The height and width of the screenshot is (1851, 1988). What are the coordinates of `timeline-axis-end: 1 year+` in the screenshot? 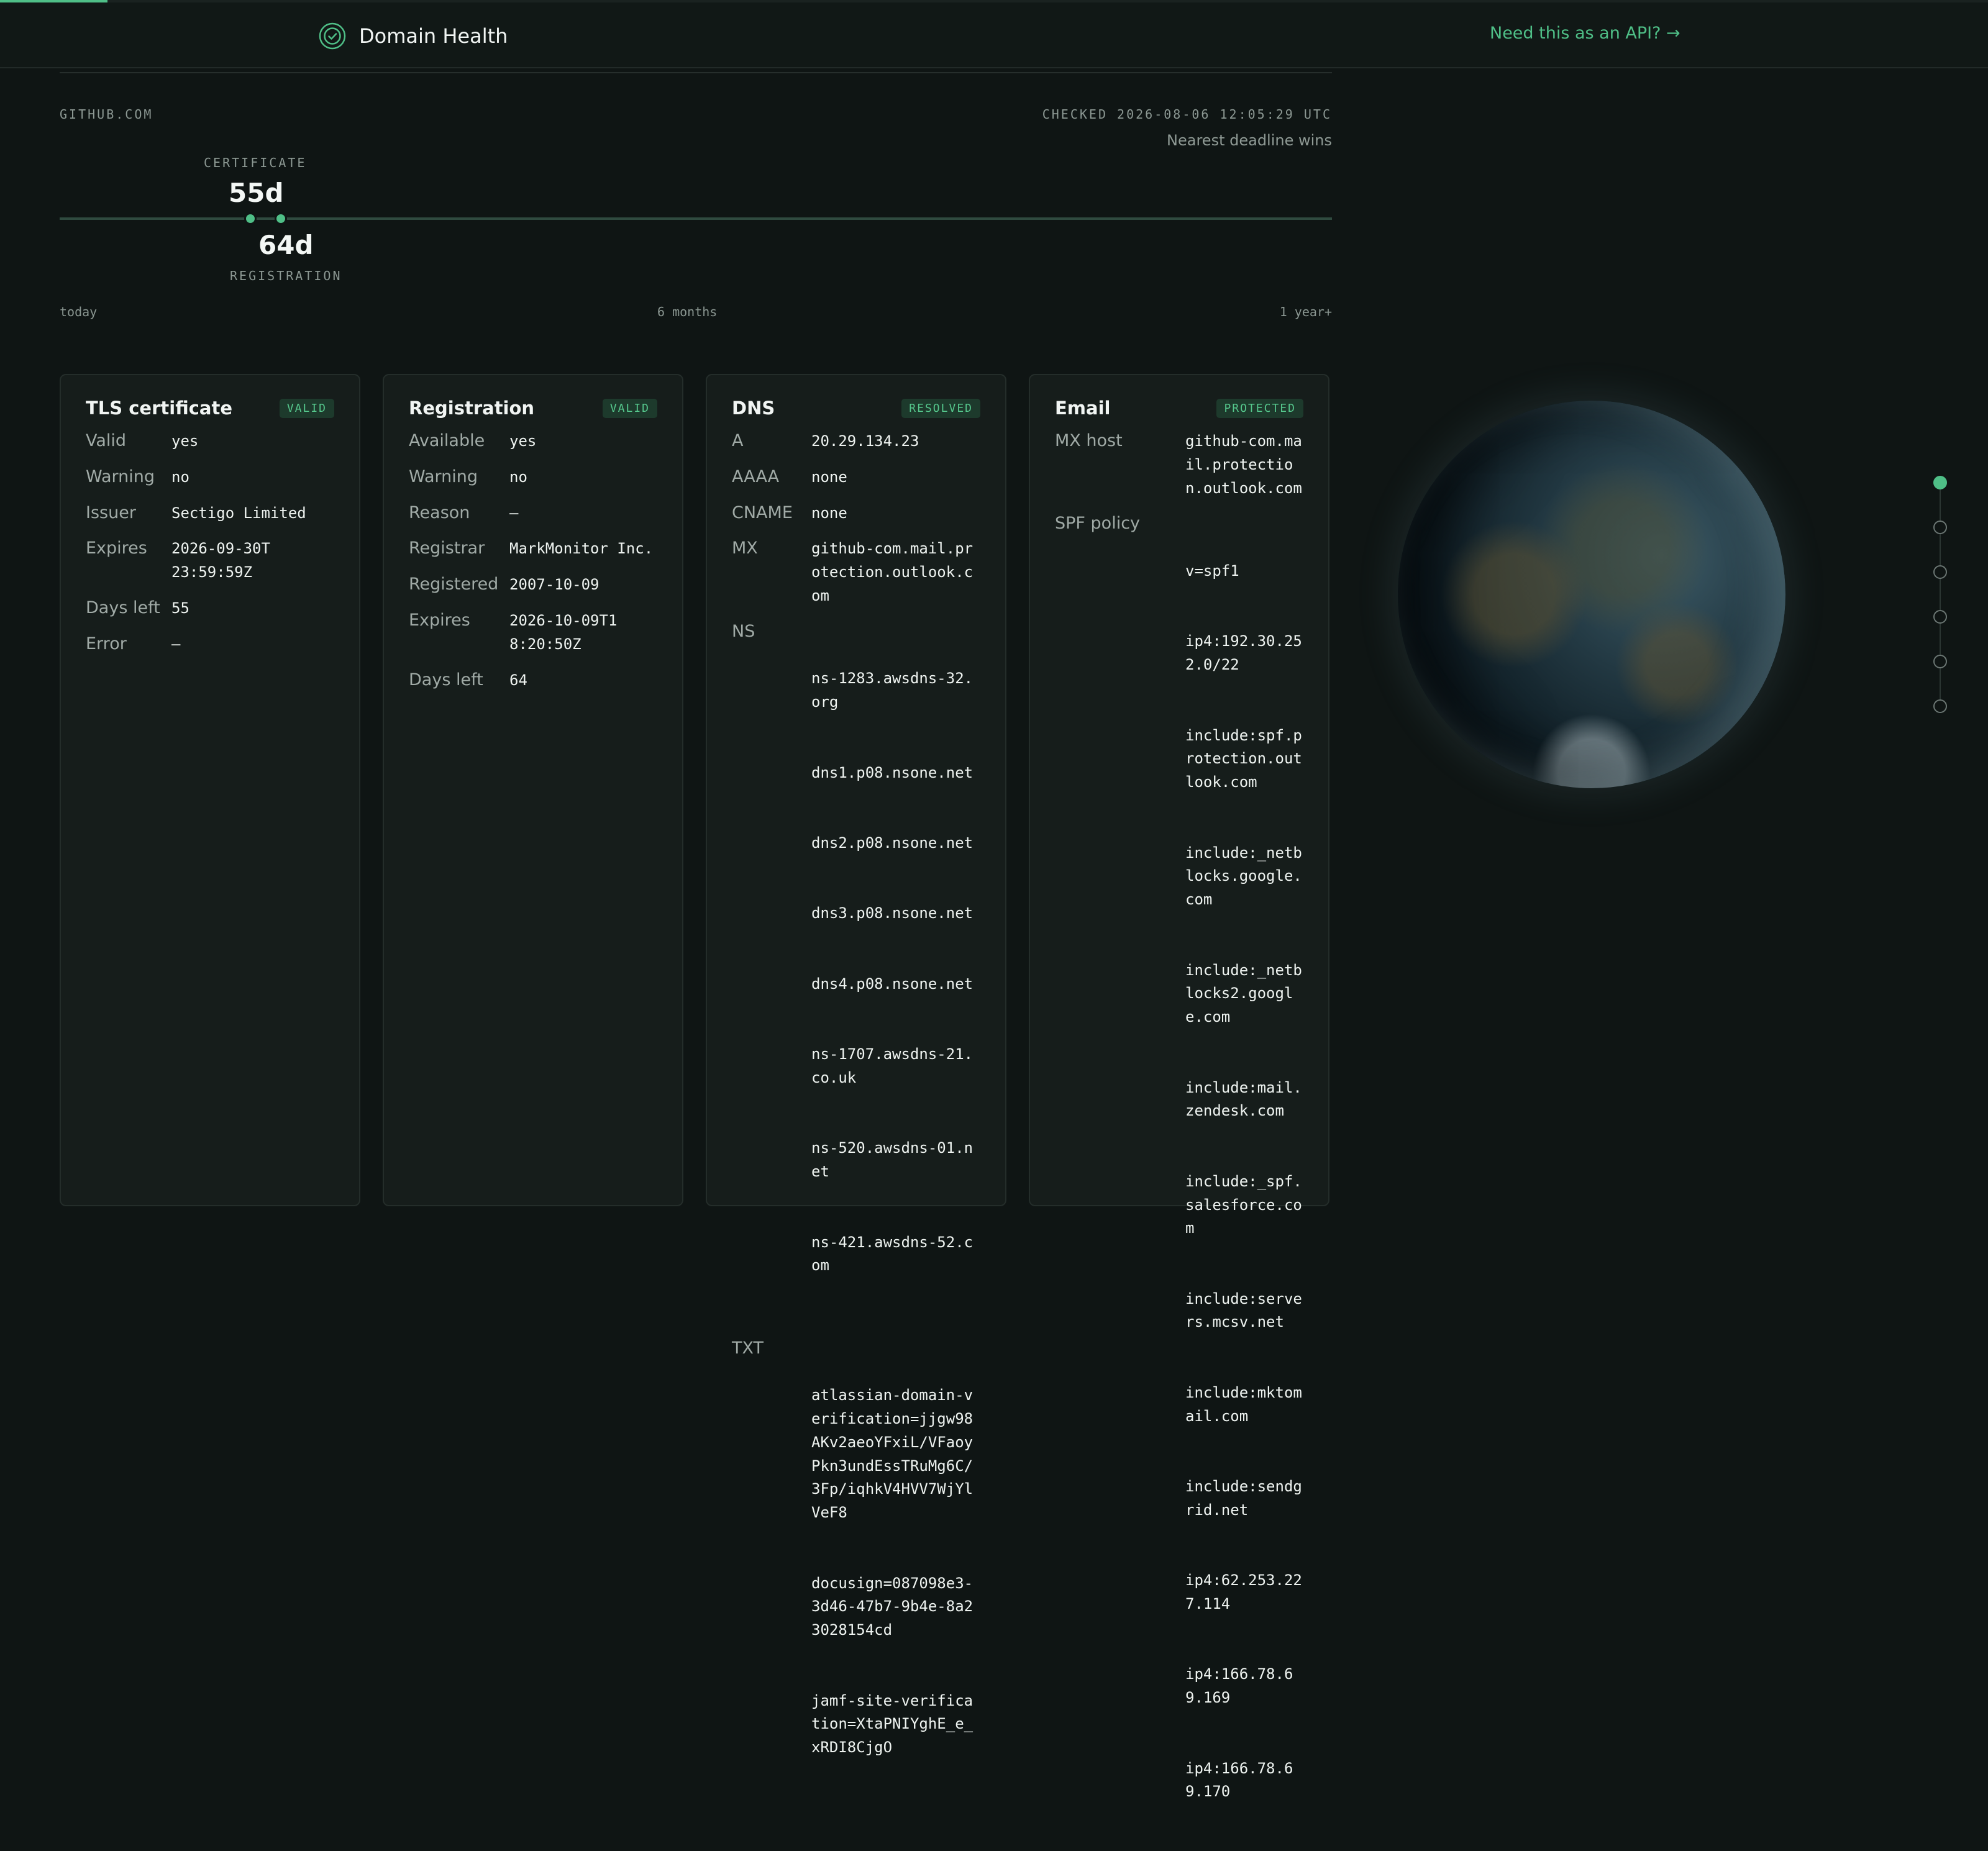 It's located at (1305, 311).